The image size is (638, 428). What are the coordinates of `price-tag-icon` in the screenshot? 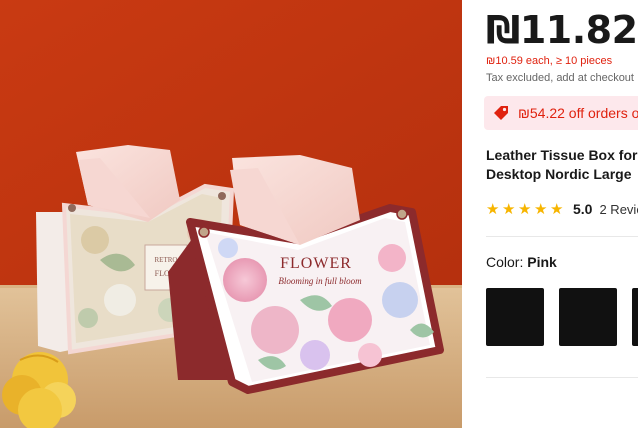 It's located at (501, 113).